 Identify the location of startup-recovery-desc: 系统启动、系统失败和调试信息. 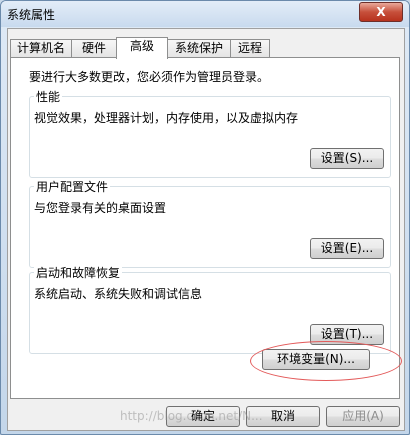
(118, 294).